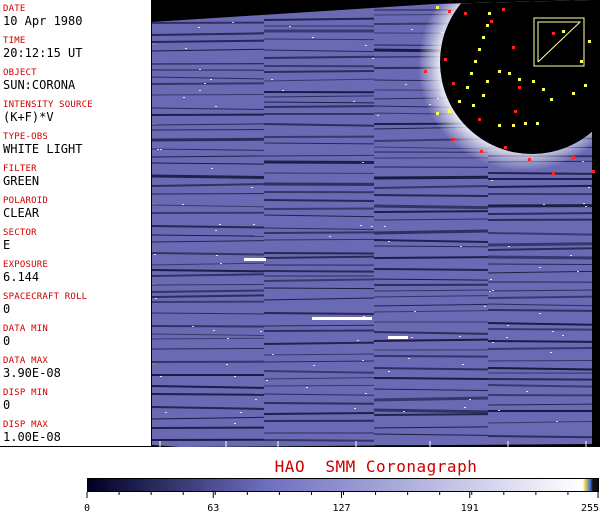  What do you see at coordinates (25, 213) in the screenshot?
I see `header-field-value: CLEAR` at bounding box center [25, 213].